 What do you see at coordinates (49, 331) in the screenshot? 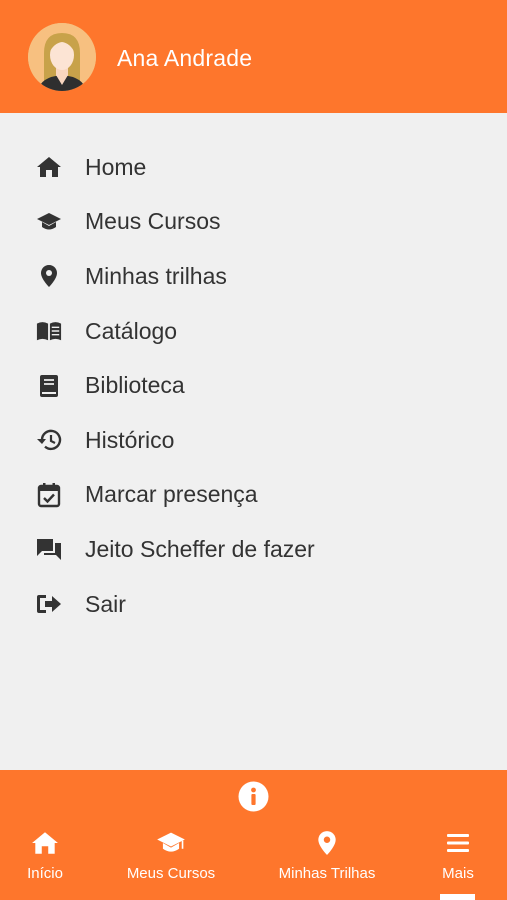
I see `open-book-icon` at bounding box center [49, 331].